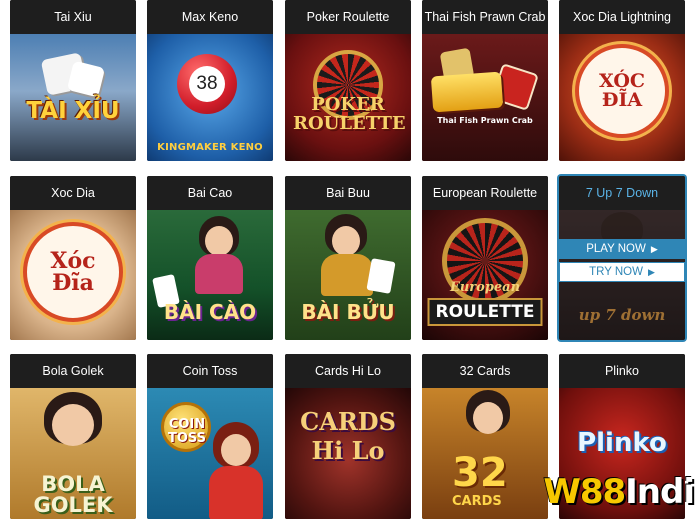 Image resolution: width=700 pixels, height=519 pixels. Describe the element at coordinates (622, 17) in the screenshot. I see `game-title: Xoc Dia Lightning` at that location.